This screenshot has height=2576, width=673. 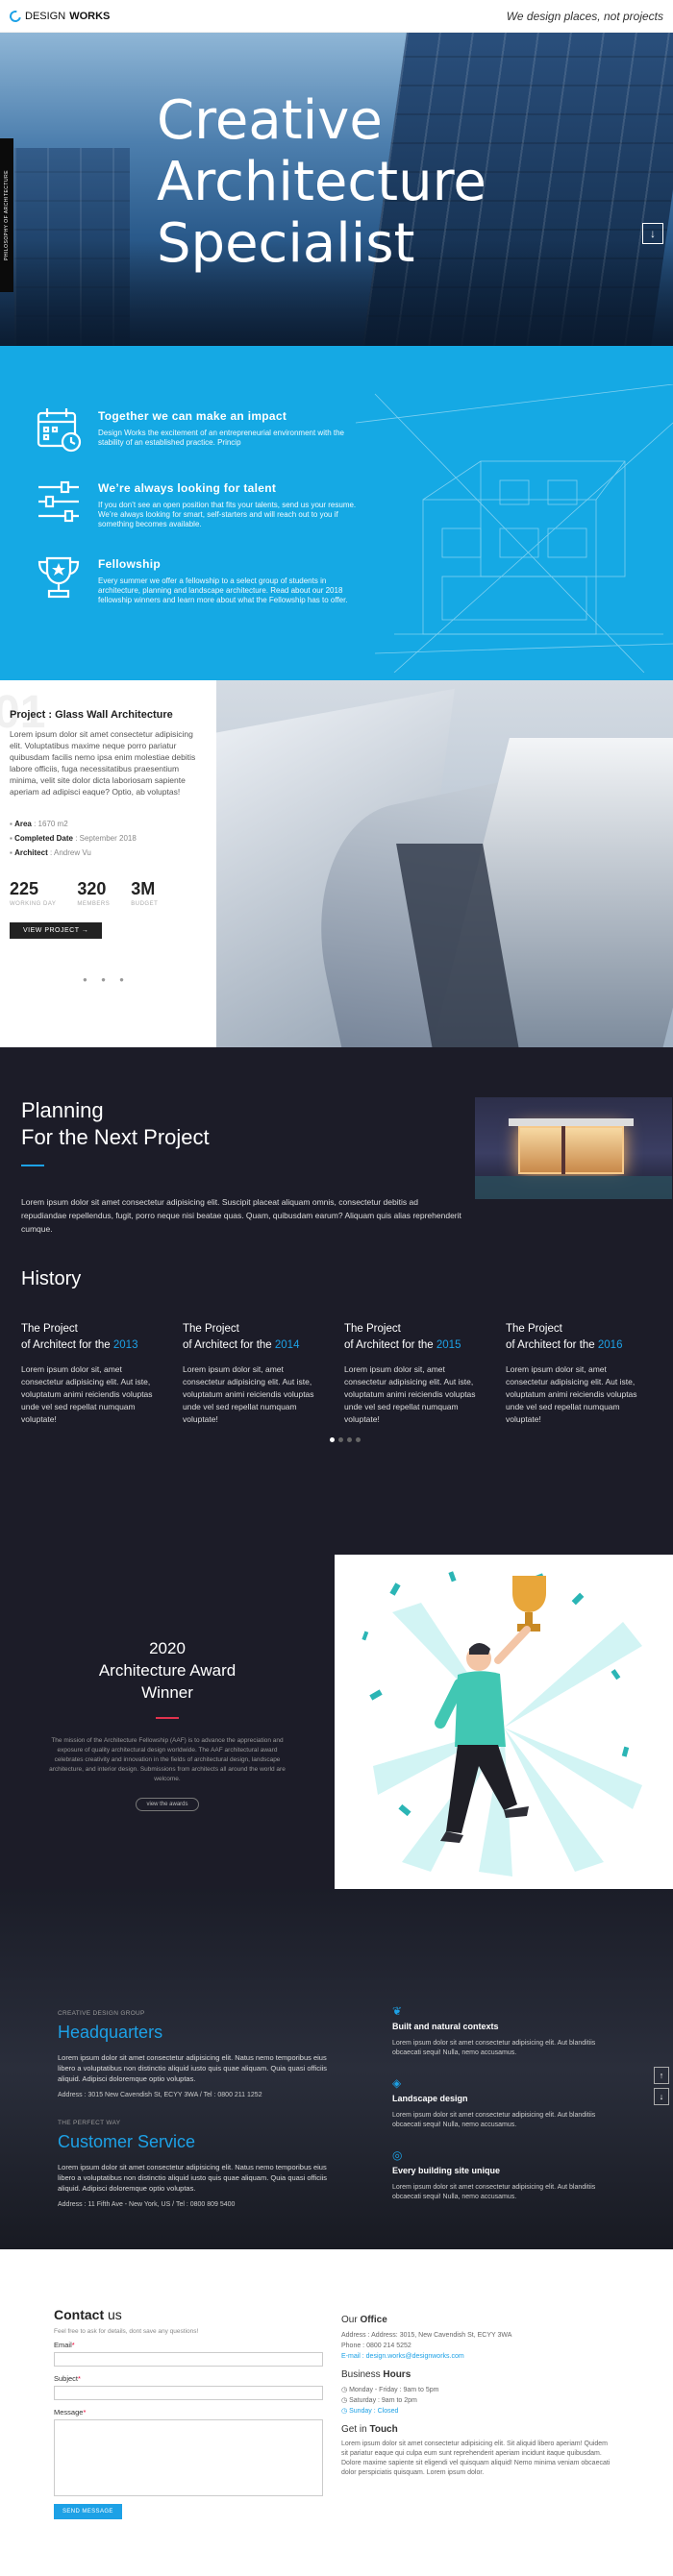 I want to click on history-item-title: The Project of Architect for the 2015, so click(x=402, y=1337).